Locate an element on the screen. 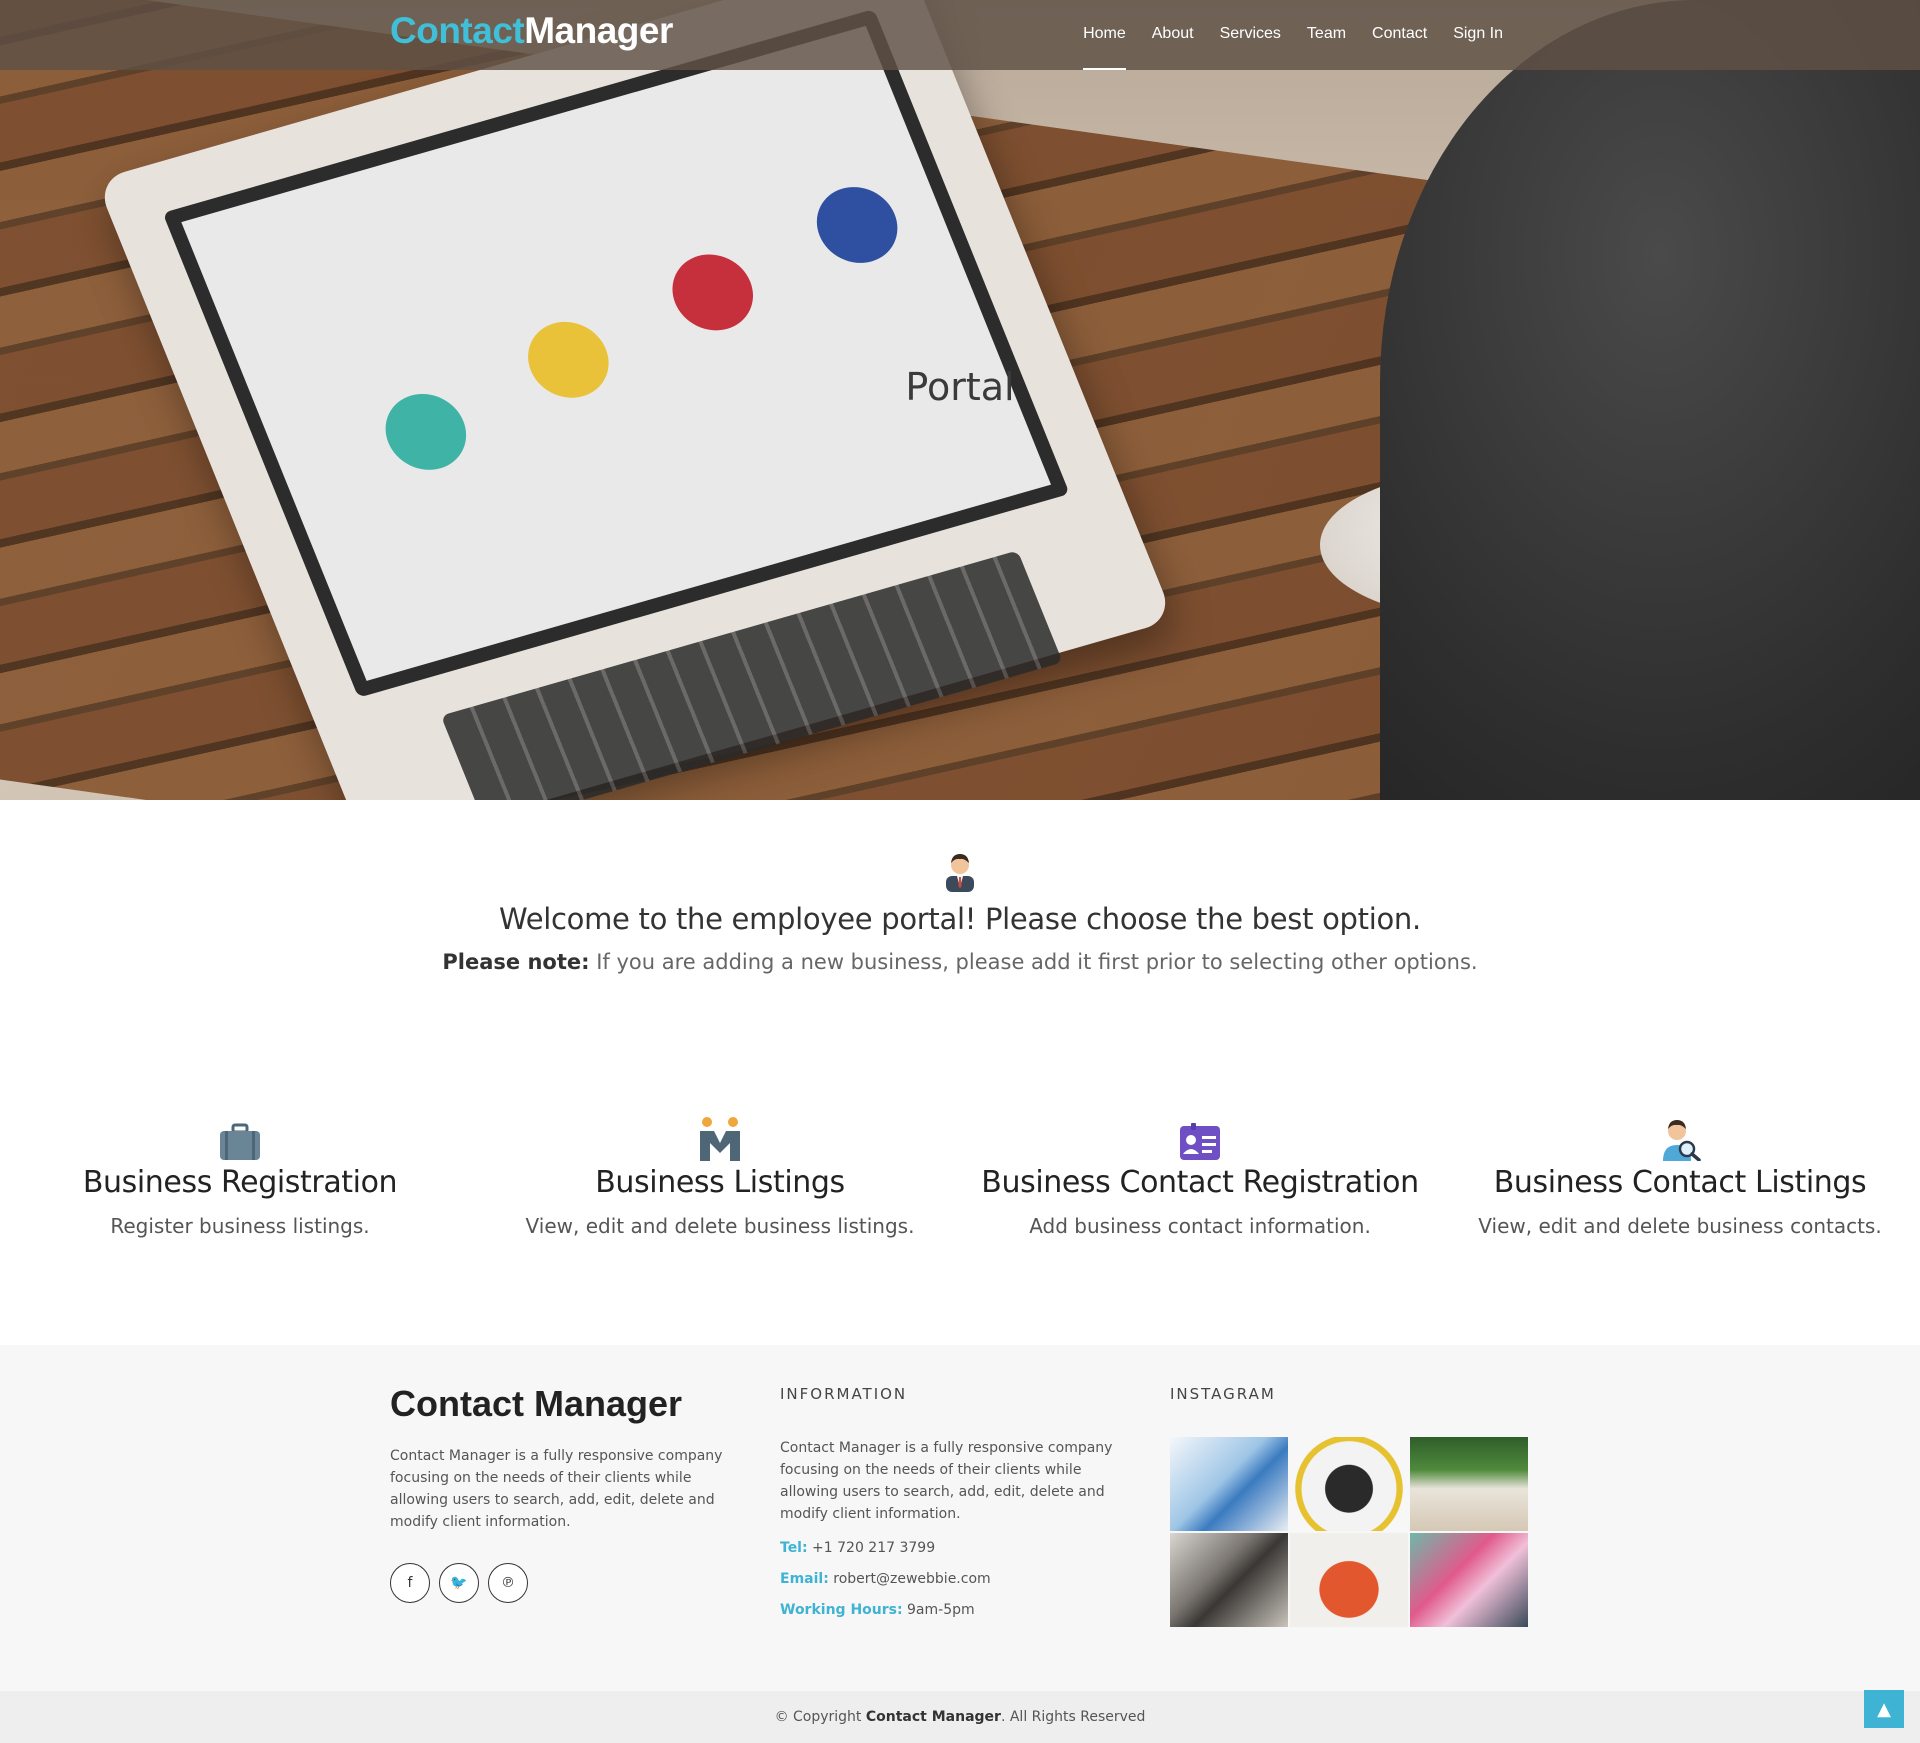 The height and width of the screenshot is (1743, 1920). footer-hours: Working Hours: 9am-5pm is located at coordinates (952, 1610).